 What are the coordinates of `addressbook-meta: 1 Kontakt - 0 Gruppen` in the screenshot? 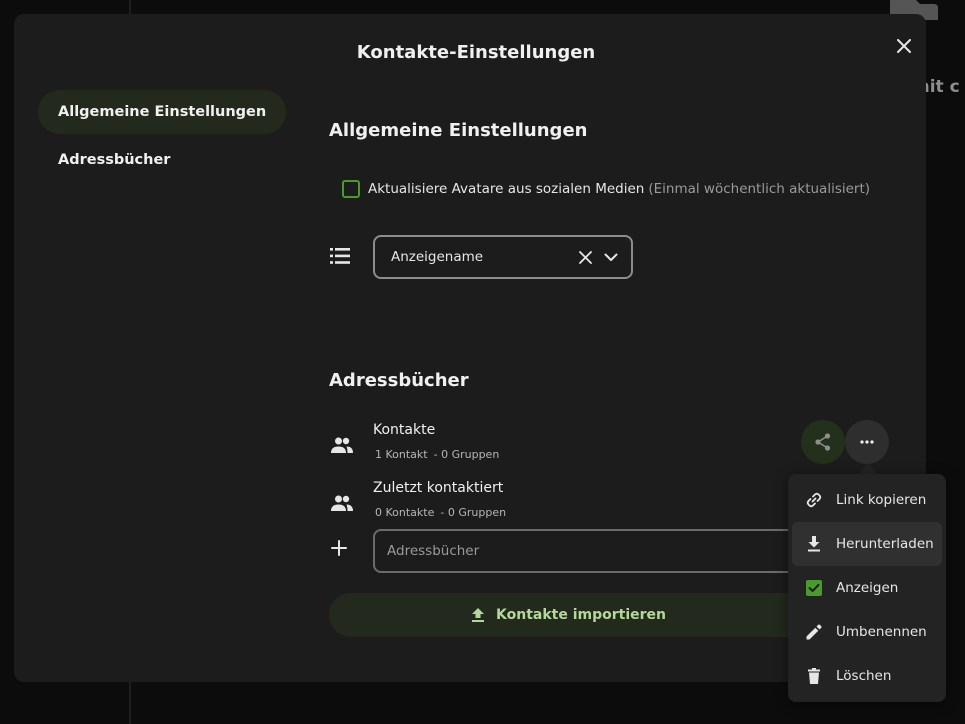 It's located at (437, 454).